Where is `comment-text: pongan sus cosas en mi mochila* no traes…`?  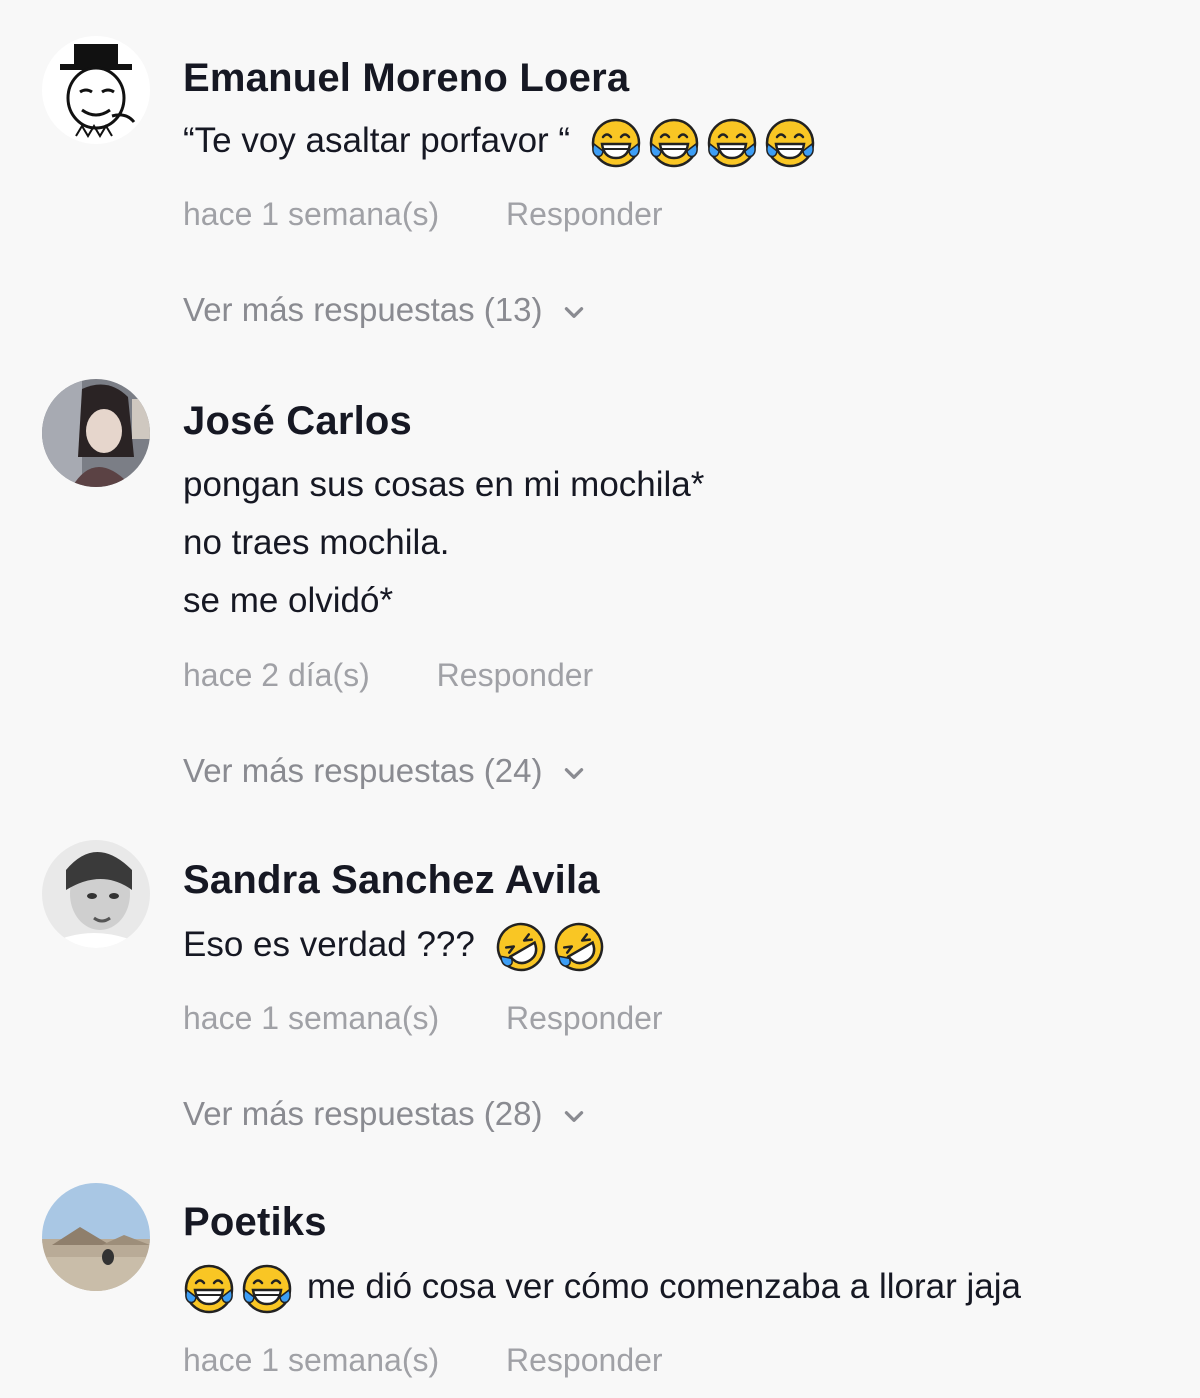 comment-text: pongan sus cosas en mi mochila* no traes… is located at coordinates (443, 543).